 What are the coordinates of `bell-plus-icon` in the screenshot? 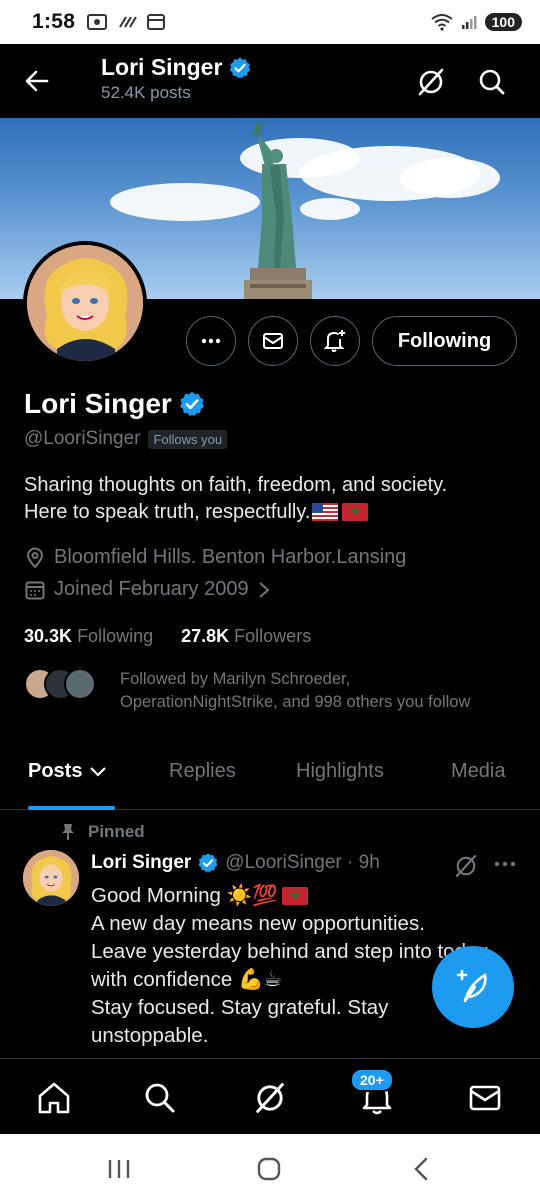 It's located at (334, 341).